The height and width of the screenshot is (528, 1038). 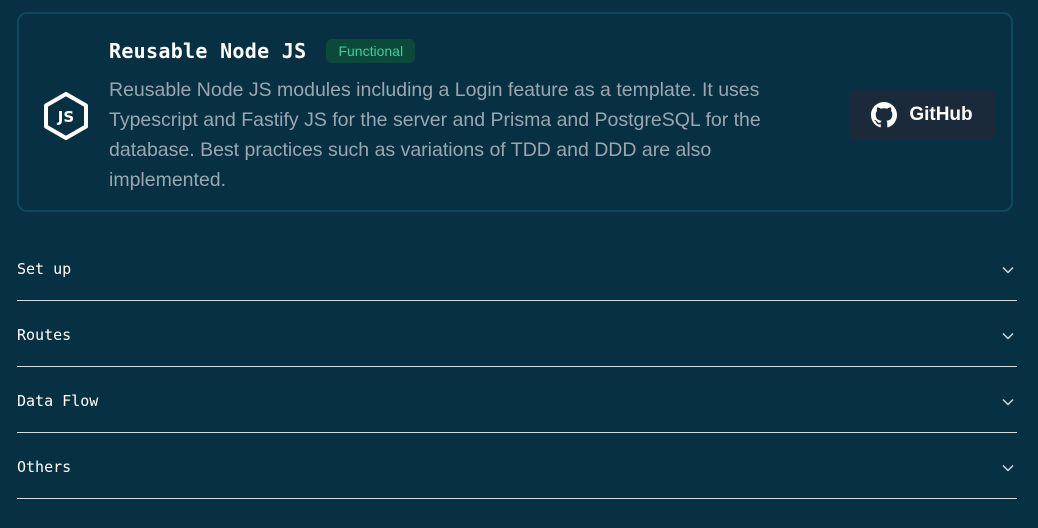 What do you see at coordinates (371, 51) in the screenshot?
I see `status-badge: Functional` at bounding box center [371, 51].